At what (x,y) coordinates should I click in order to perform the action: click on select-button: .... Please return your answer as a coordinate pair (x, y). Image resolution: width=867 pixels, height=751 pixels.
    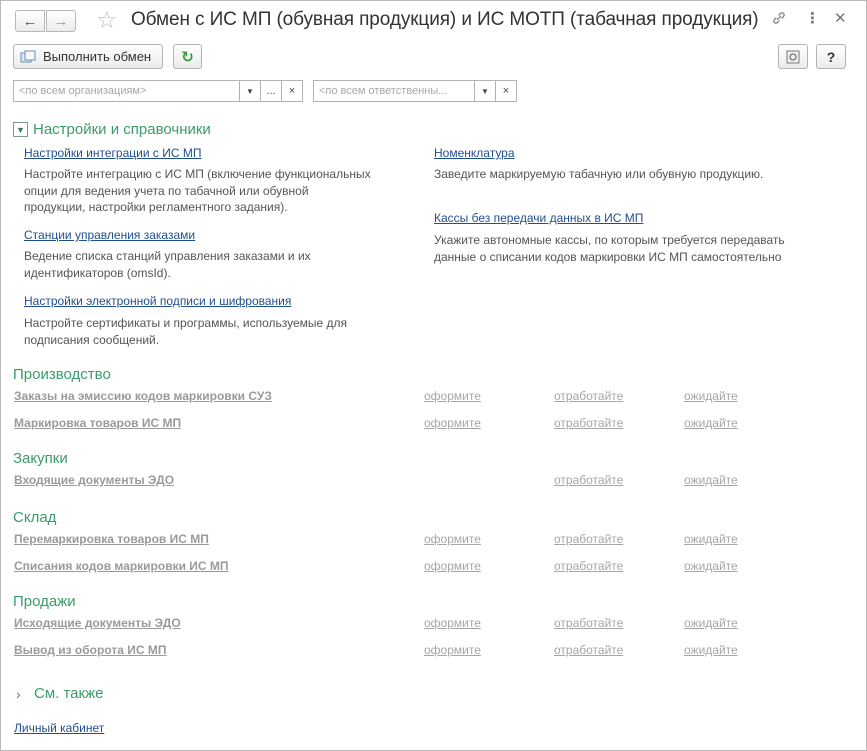
    Looking at the image, I should click on (270, 91).